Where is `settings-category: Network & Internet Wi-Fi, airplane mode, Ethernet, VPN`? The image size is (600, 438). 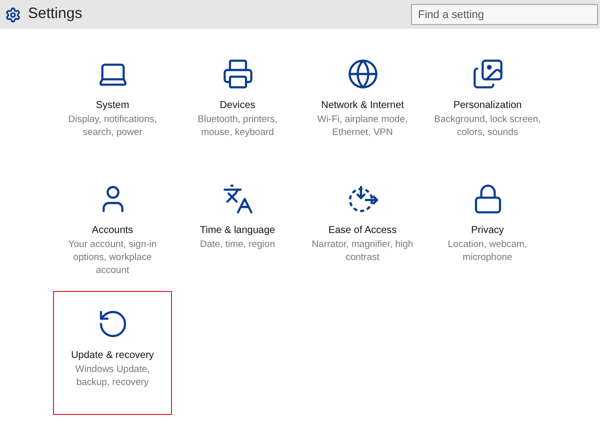
settings-category: Network & Internet Wi-Fi, airplane mode, Ethernet, VPN is located at coordinates (362, 103).